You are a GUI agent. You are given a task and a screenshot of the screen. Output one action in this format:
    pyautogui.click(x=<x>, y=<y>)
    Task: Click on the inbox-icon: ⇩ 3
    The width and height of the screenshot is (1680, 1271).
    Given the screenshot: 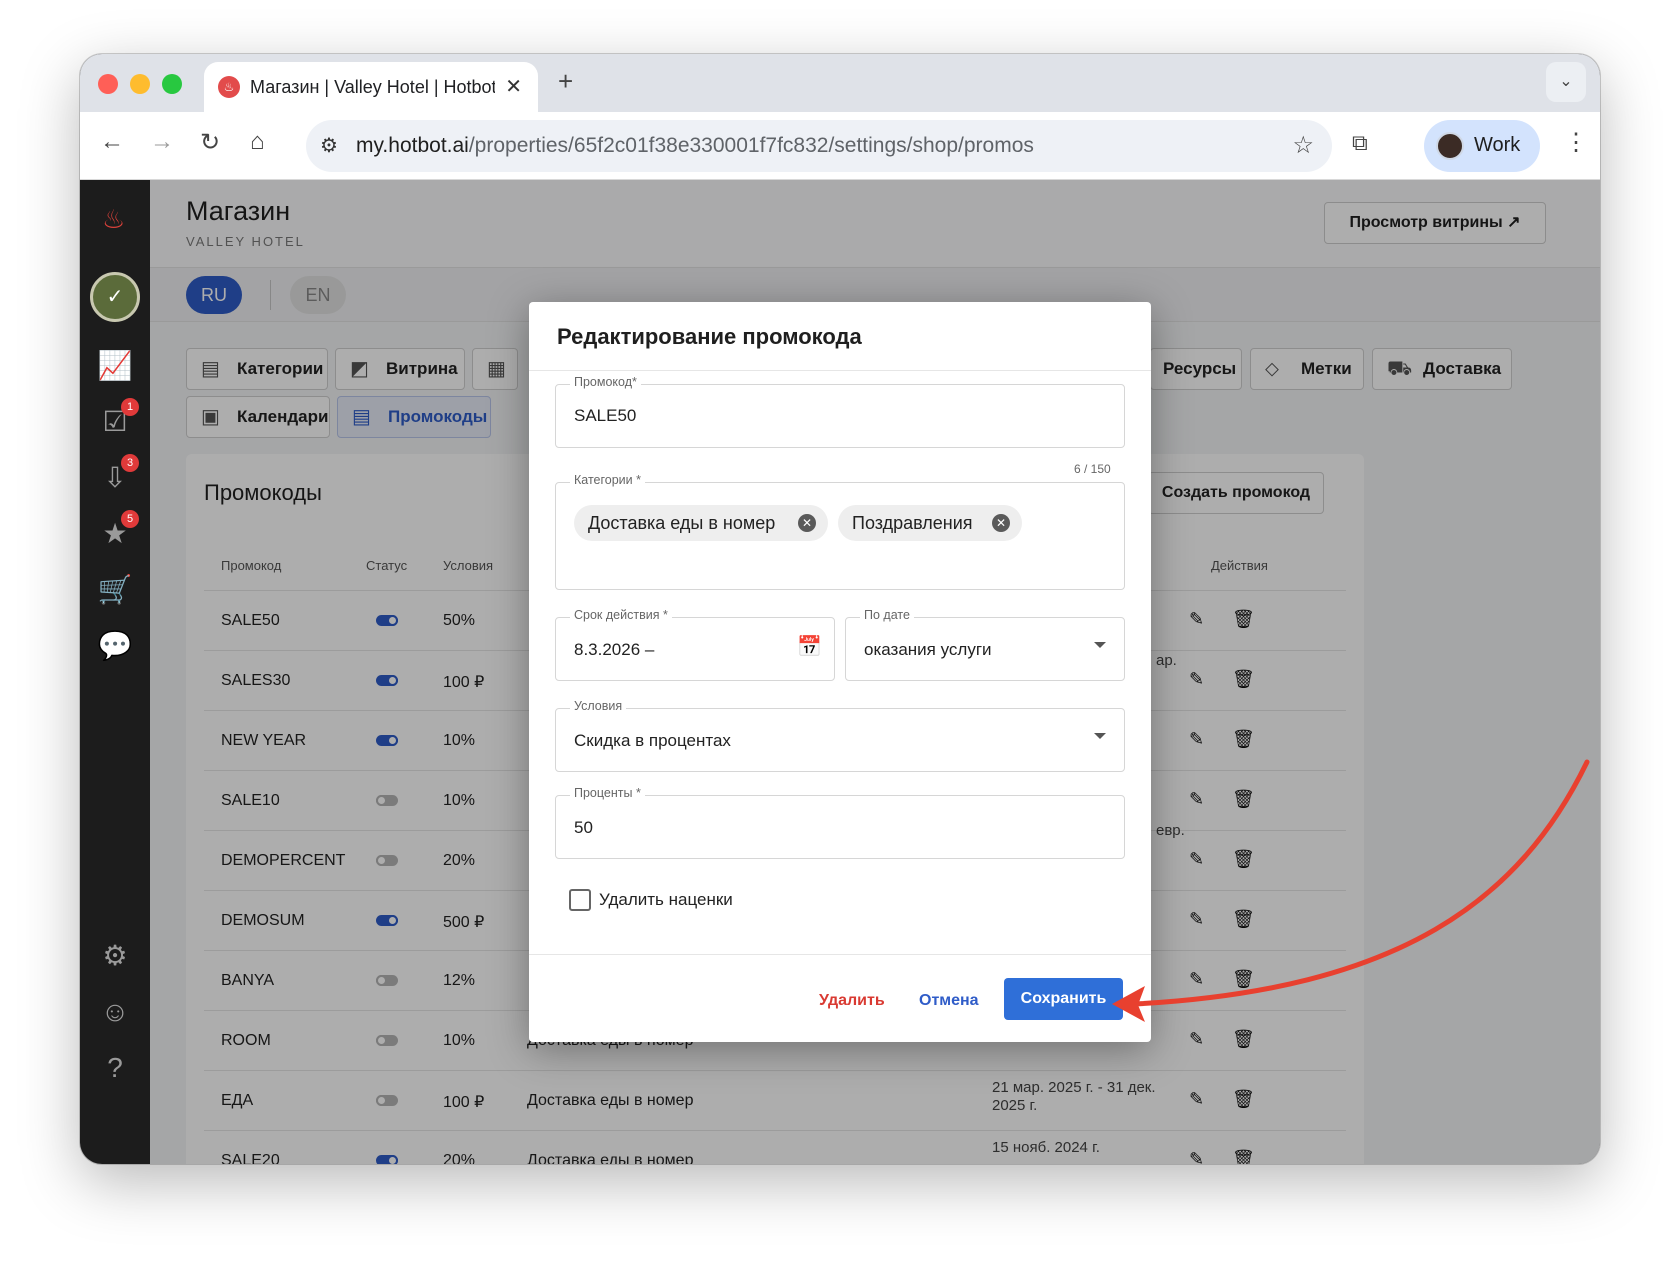 What is the action you would take?
    pyautogui.click(x=118, y=475)
    